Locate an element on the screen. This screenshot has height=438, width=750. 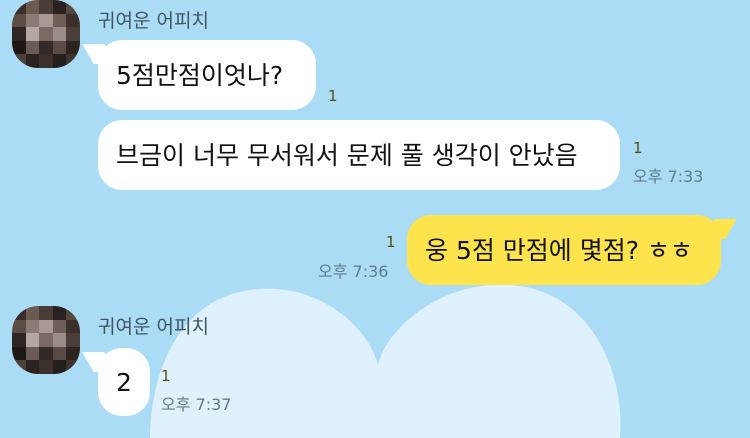
message-time: 오후 7:37 is located at coordinates (196, 404).